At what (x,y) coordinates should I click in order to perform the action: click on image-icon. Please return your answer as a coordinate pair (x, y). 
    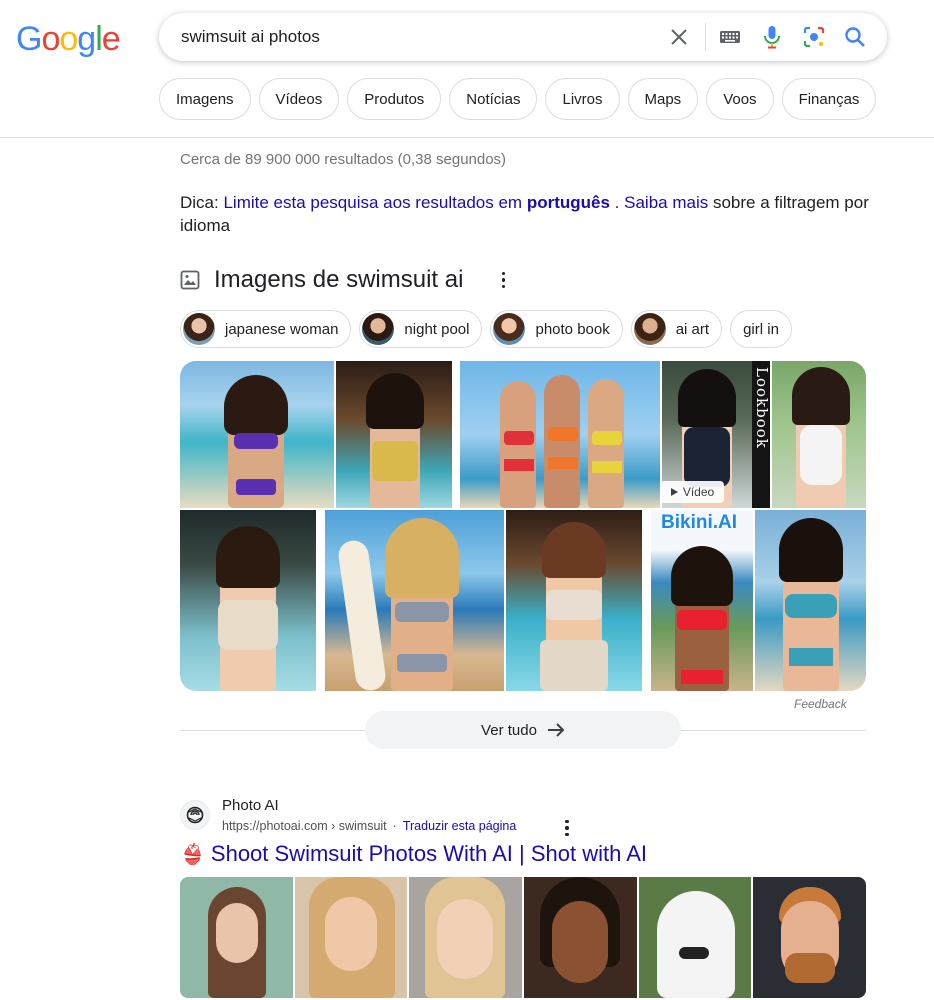
    Looking at the image, I should click on (190, 280).